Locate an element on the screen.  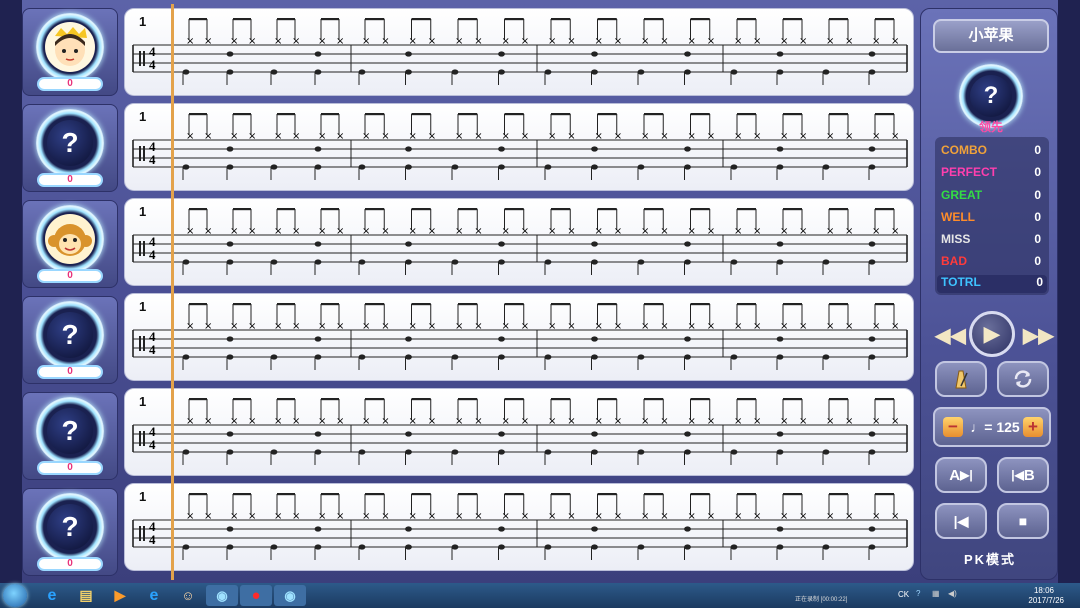
media-player-icon: ▶ is located at coordinates (120, 595).